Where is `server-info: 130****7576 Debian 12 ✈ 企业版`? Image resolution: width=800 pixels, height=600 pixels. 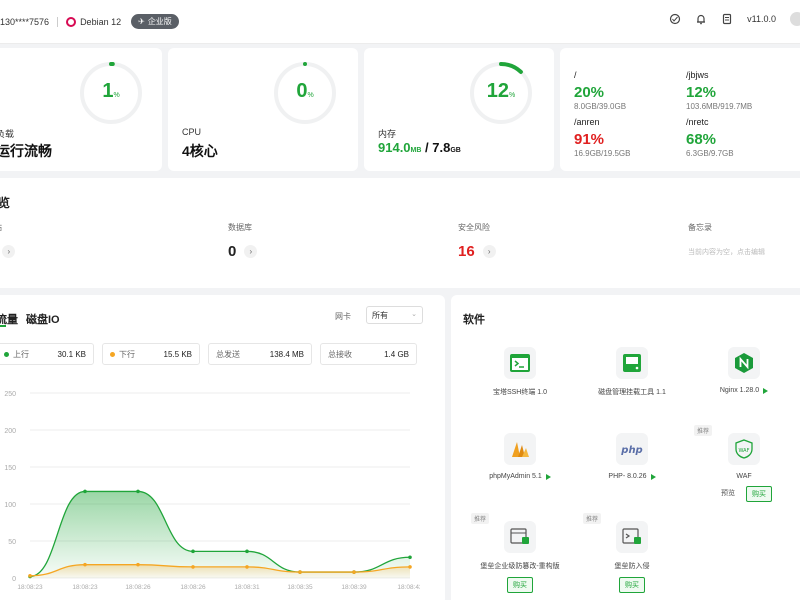
server-info: 130****7576 Debian 12 ✈ 企业版 is located at coordinates (89, 21).